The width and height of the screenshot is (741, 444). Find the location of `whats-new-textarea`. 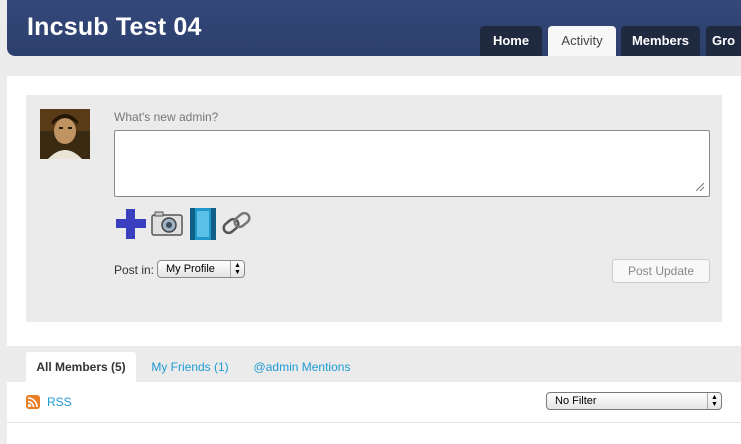

whats-new-textarea is located at coordinates (412, 163).